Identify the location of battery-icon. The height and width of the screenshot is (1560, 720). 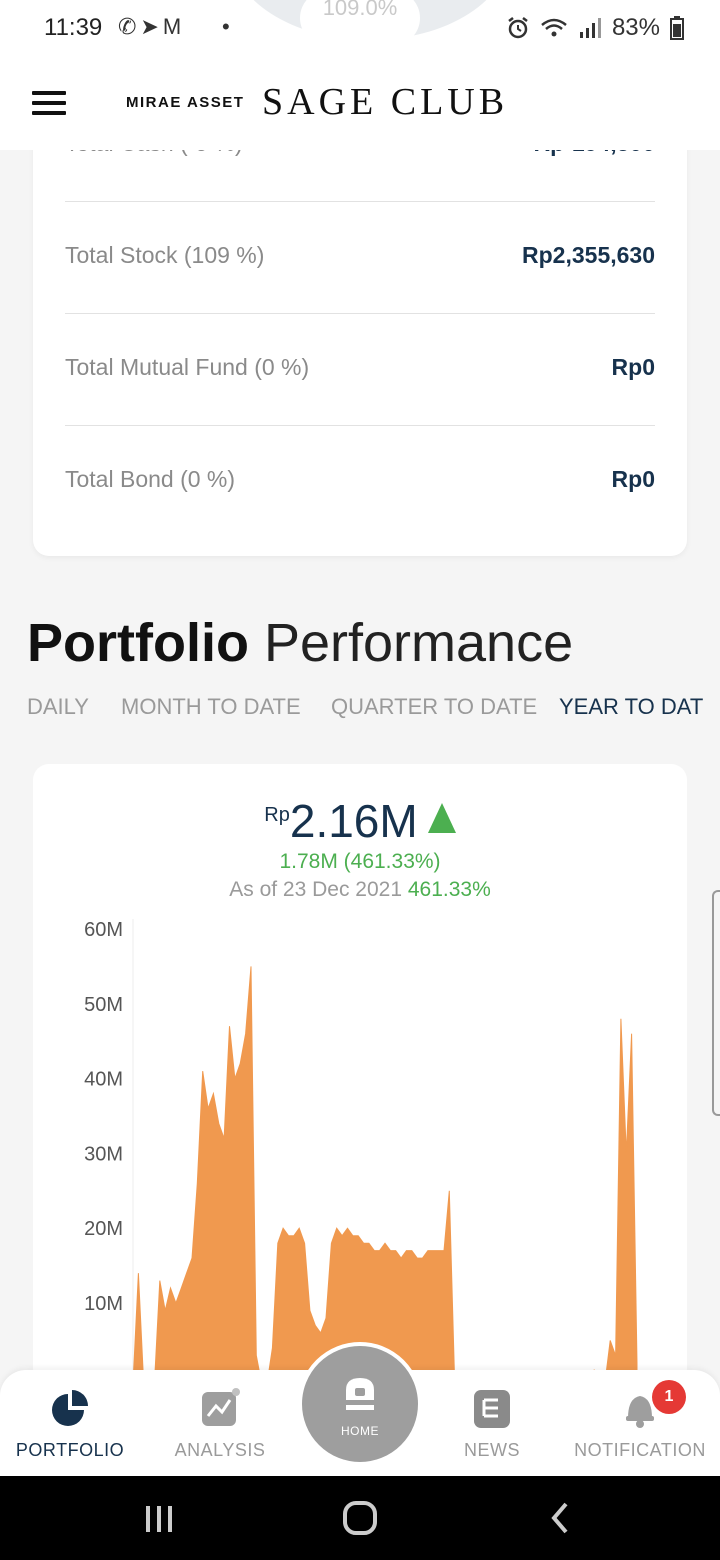
(677, 28).